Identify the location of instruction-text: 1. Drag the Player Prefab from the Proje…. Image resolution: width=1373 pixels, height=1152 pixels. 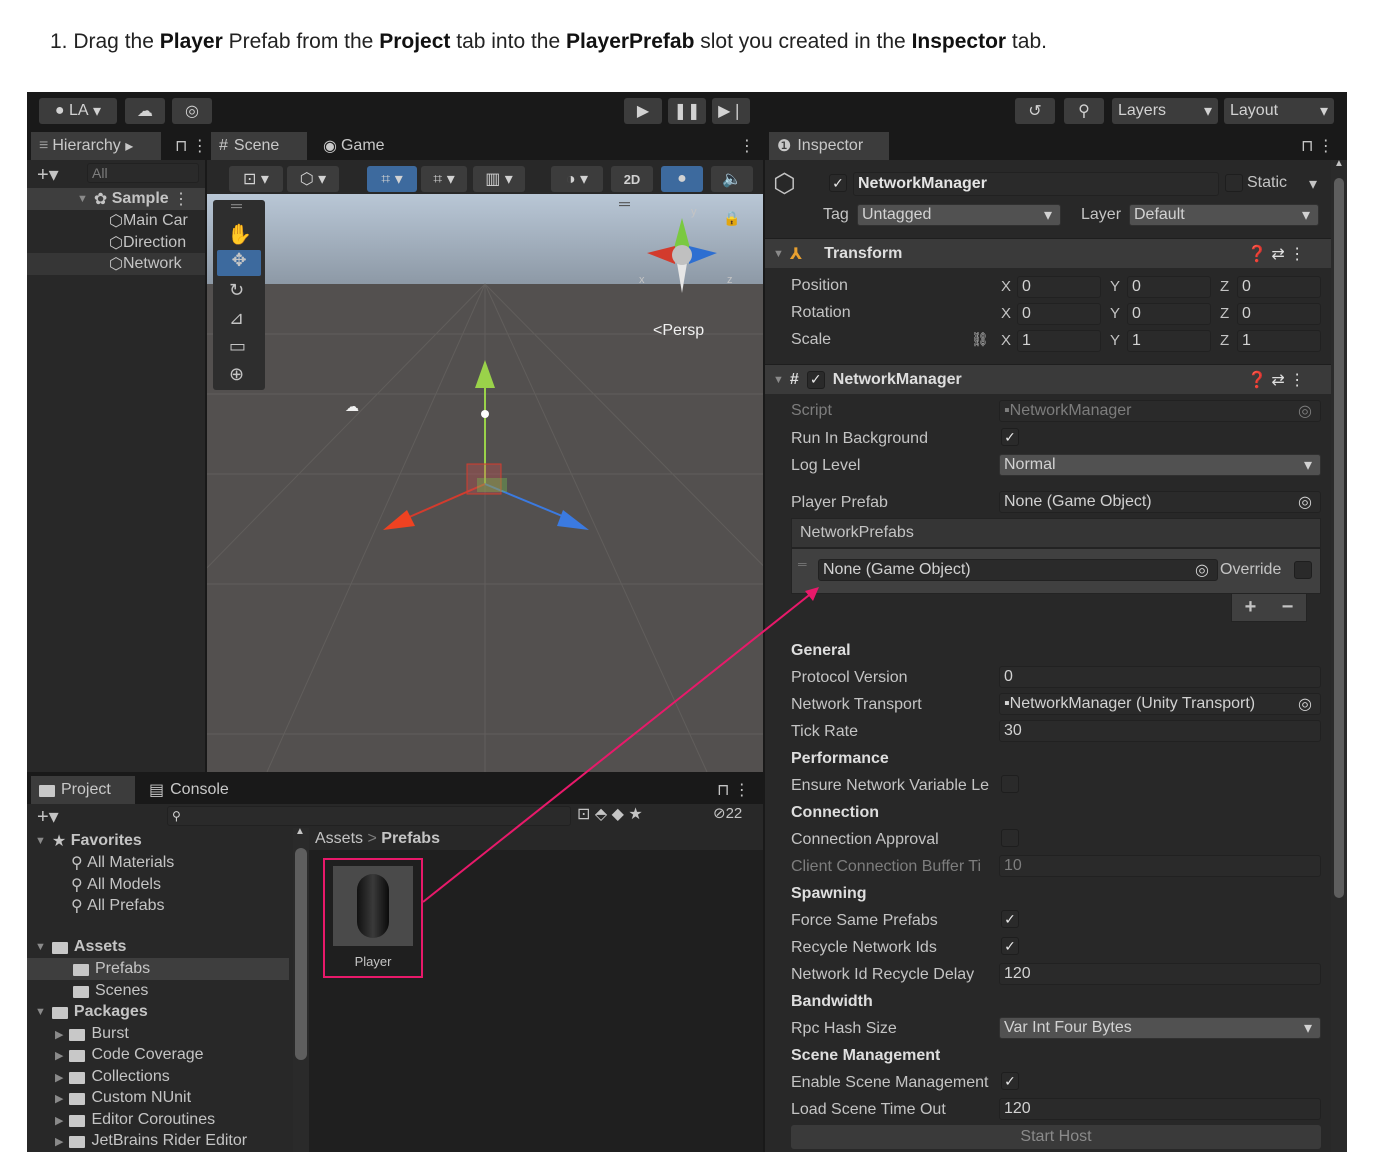
(548, 41).